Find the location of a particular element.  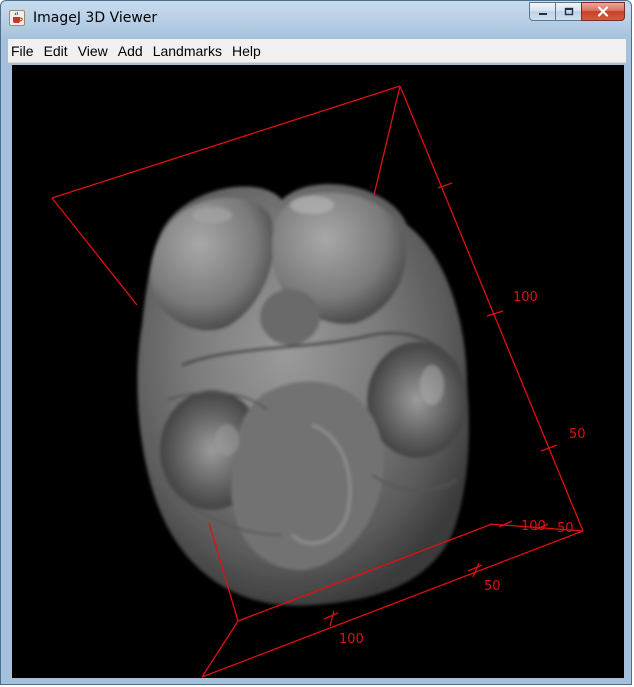

menu-file: File is located at coordinates (23, 51).